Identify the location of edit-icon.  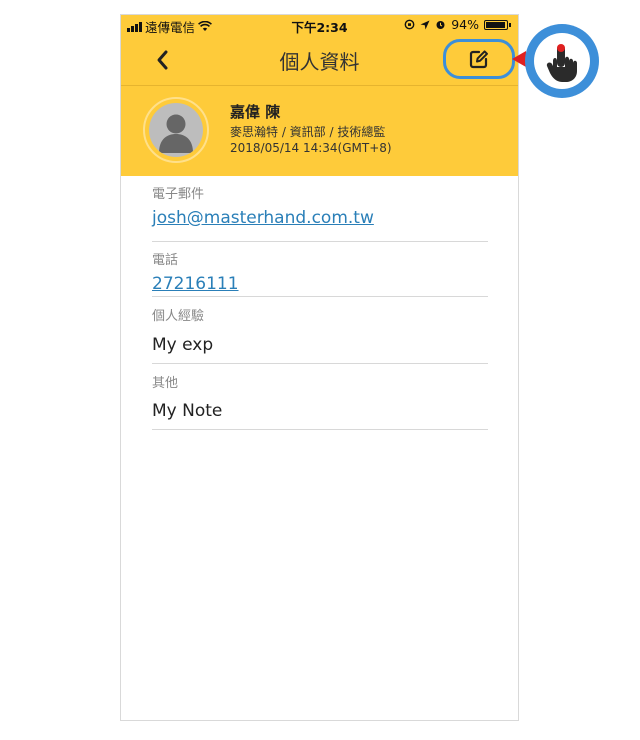
(478, 59).